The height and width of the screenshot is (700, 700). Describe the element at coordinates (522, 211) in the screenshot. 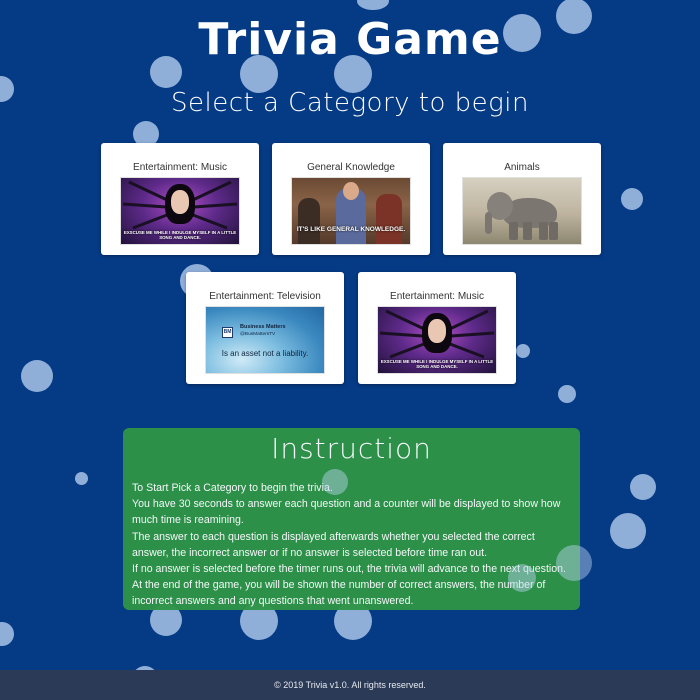

I see `category-thumbnail` at that location.